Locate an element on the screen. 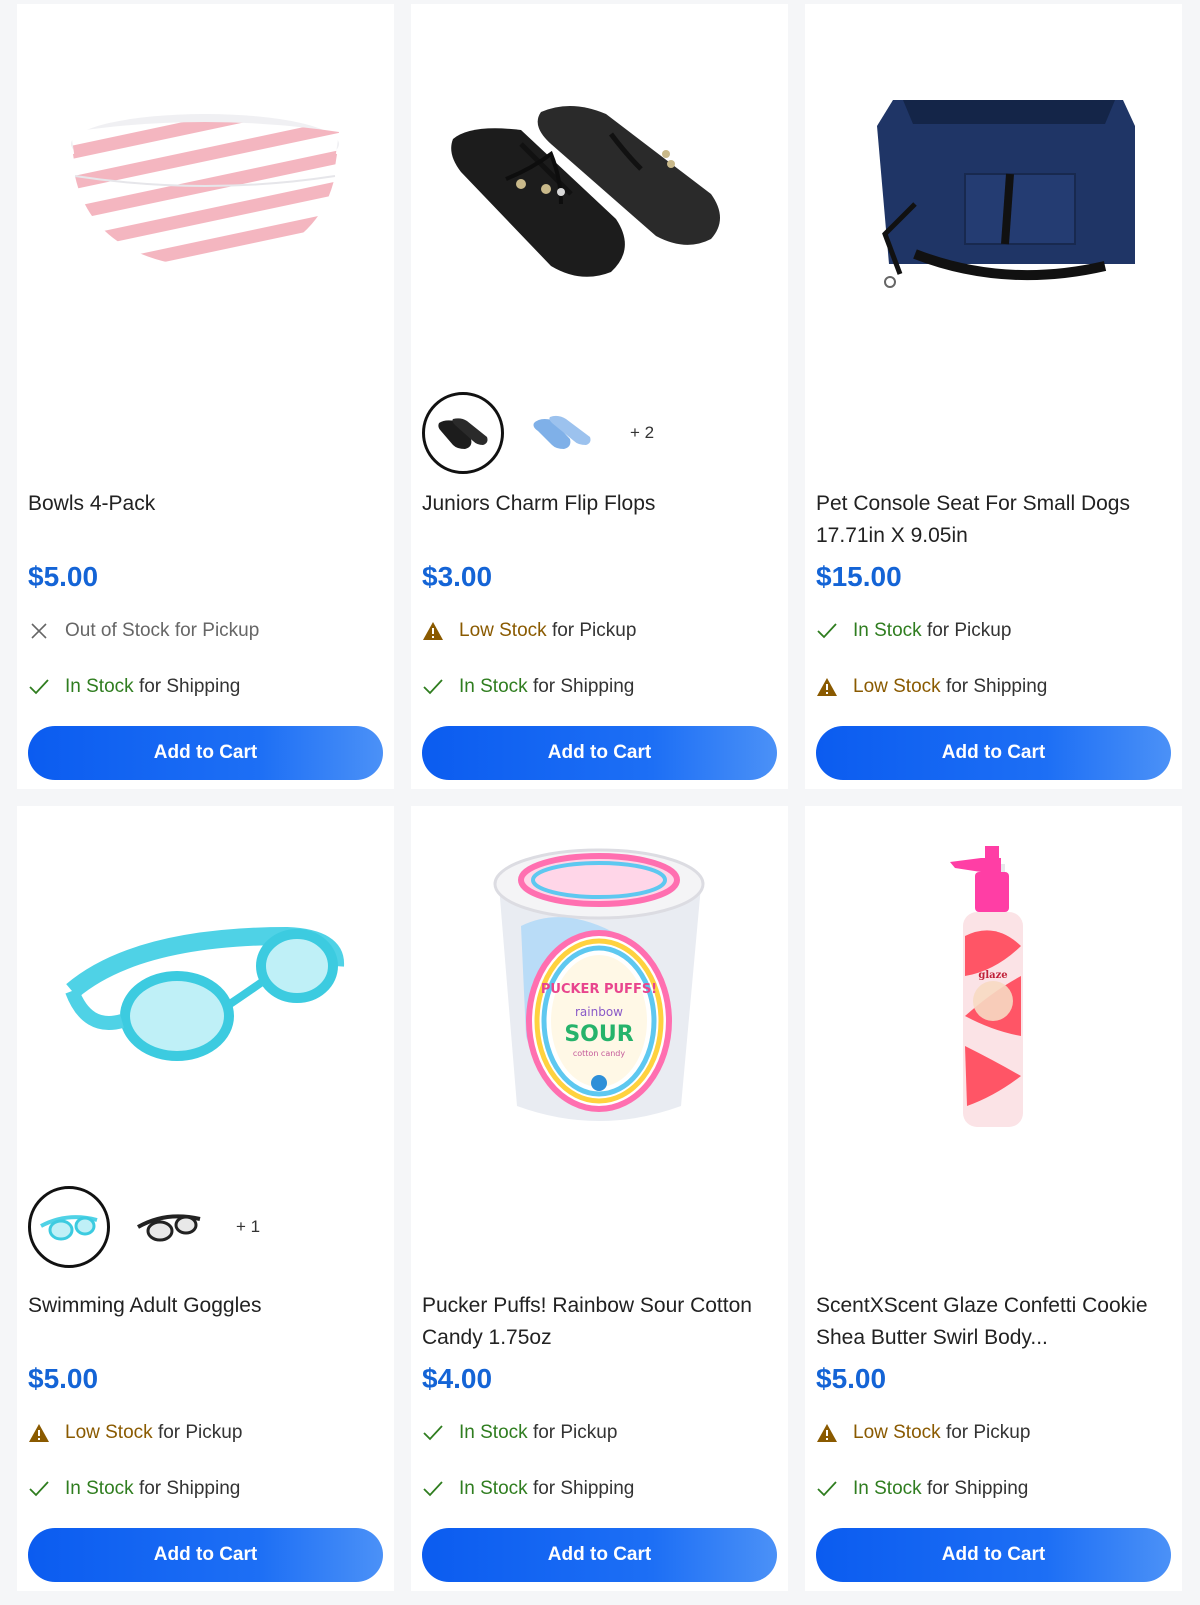 The height and width of the screenshot is (1605, 1200). product-title: Swimming Adult Goggles is located at coordinates (205, 1306).